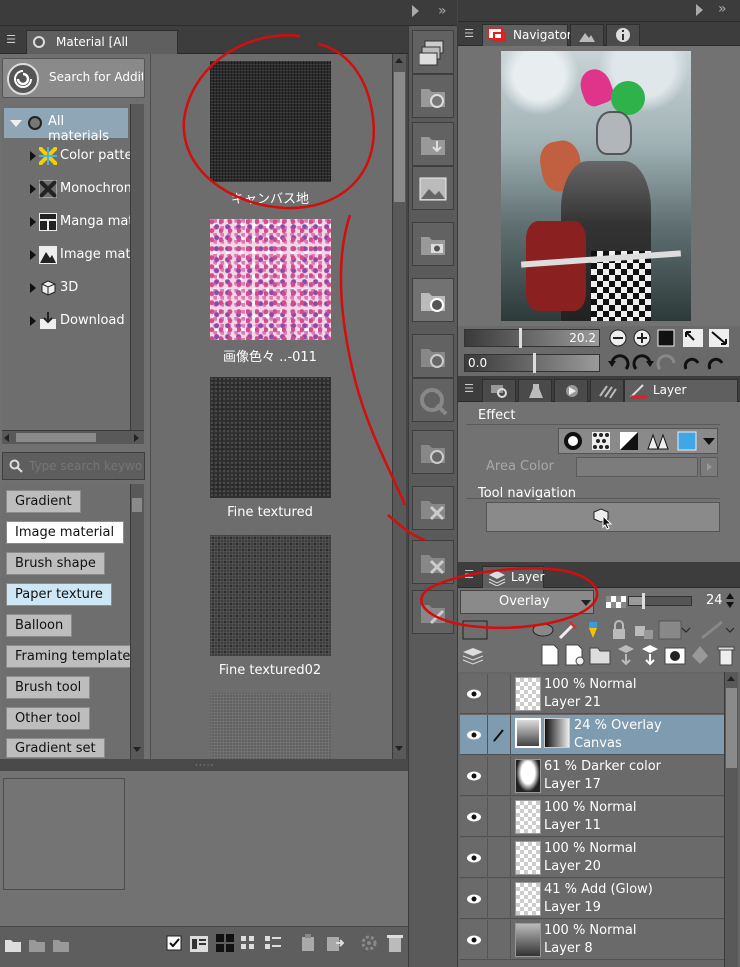  I want to click on tree-item-manga-material: Manga material, so click(80, 222).